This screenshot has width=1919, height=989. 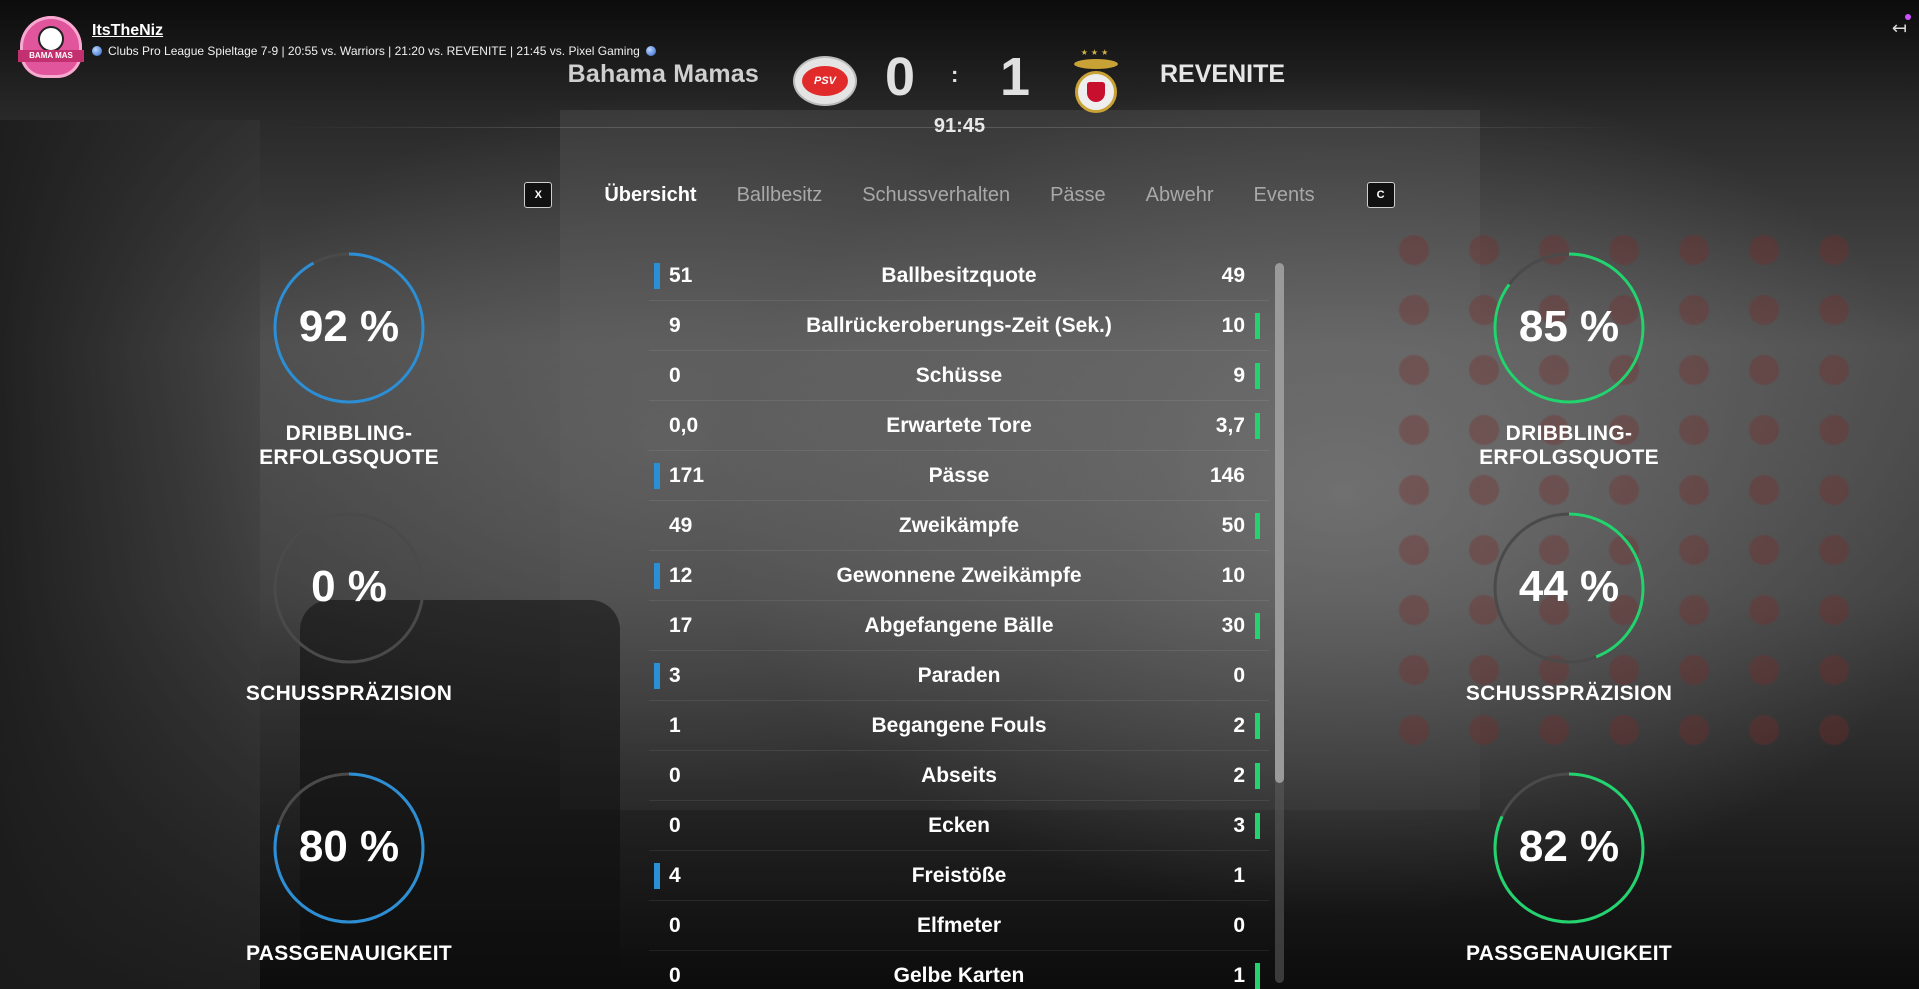 I want to click on streamer-name-link: ItsTheNiz, so click(x=374, y=31).